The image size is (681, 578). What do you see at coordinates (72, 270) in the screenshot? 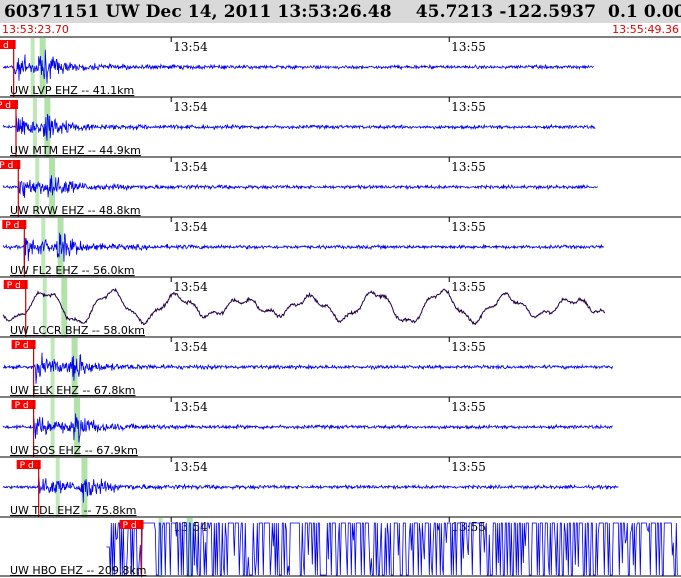
I see `station-label: UW FL2 EHZ -- 56.0km` at bounding box center [72, 270].